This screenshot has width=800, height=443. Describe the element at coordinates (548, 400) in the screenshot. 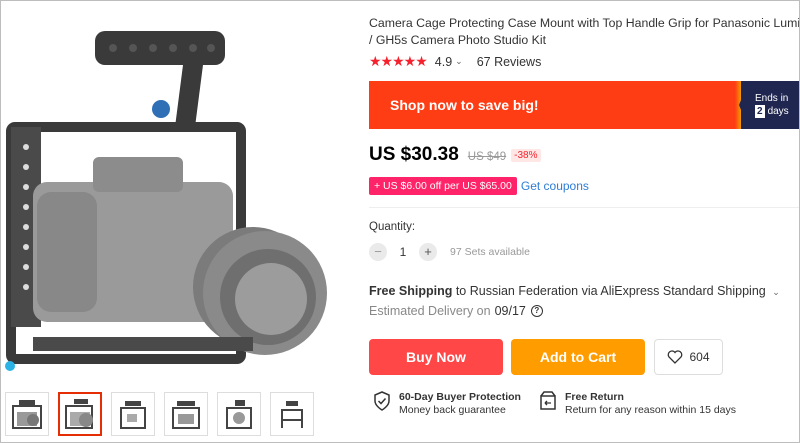

I see `return-box-icon` at that location.